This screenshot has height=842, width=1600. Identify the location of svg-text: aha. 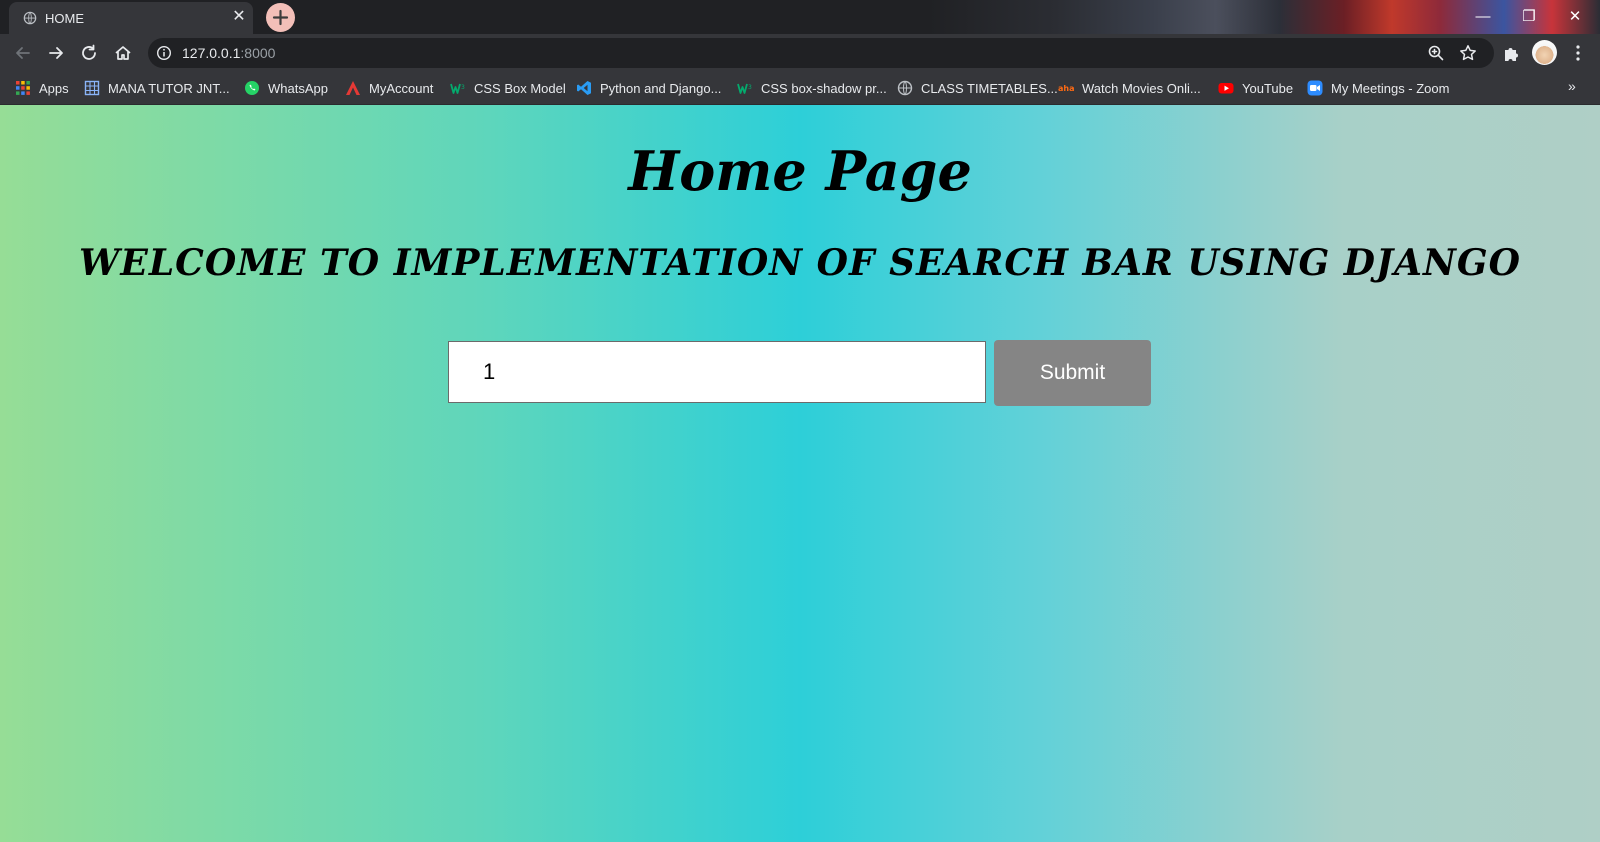
(1066, 88).